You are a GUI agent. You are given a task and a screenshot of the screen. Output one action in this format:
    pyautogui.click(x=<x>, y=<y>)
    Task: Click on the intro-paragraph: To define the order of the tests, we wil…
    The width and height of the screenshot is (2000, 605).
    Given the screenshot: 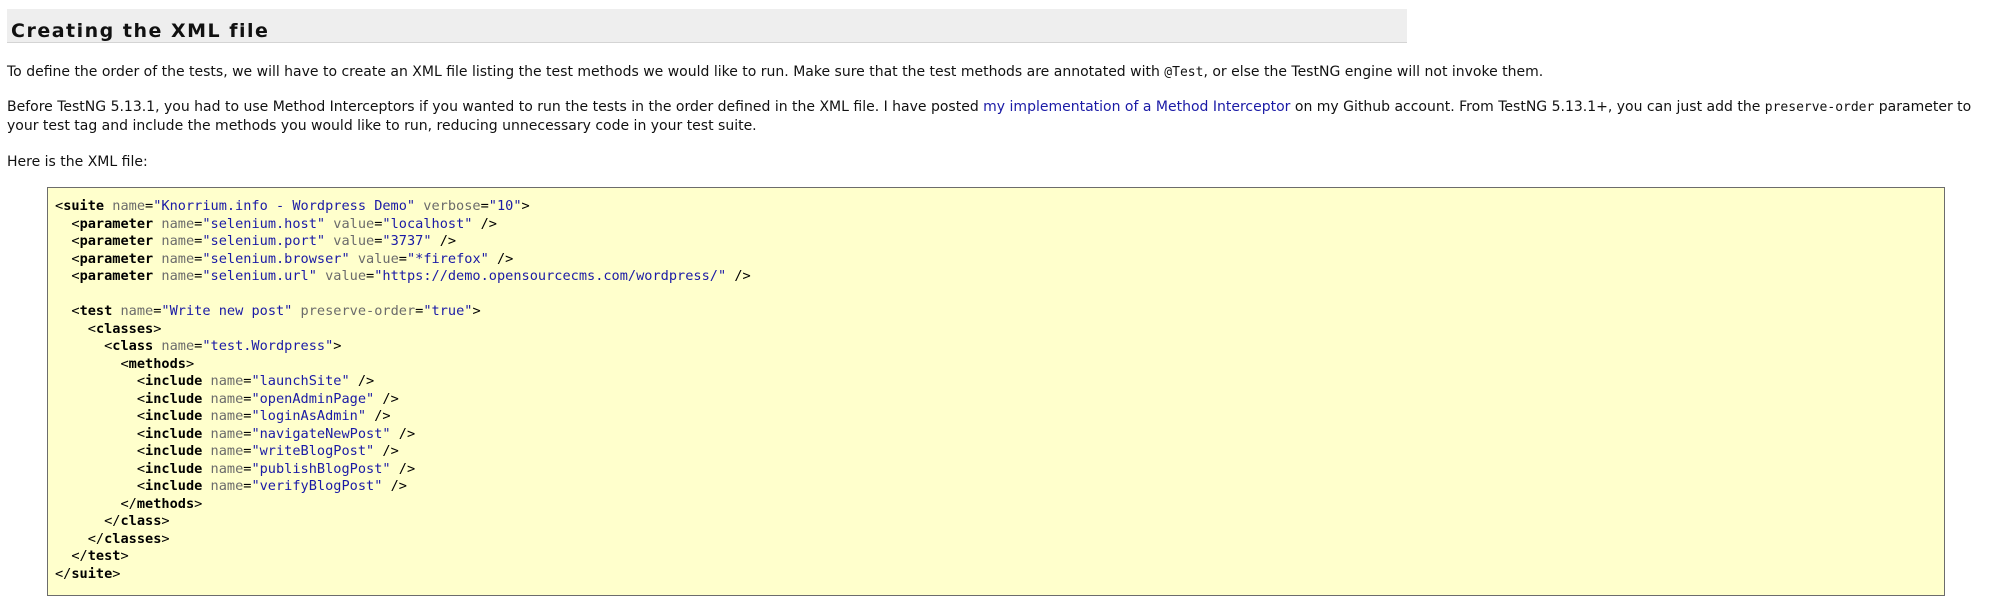 What is the action you would take?
    pyautogui.click(x=775, y=72)
    